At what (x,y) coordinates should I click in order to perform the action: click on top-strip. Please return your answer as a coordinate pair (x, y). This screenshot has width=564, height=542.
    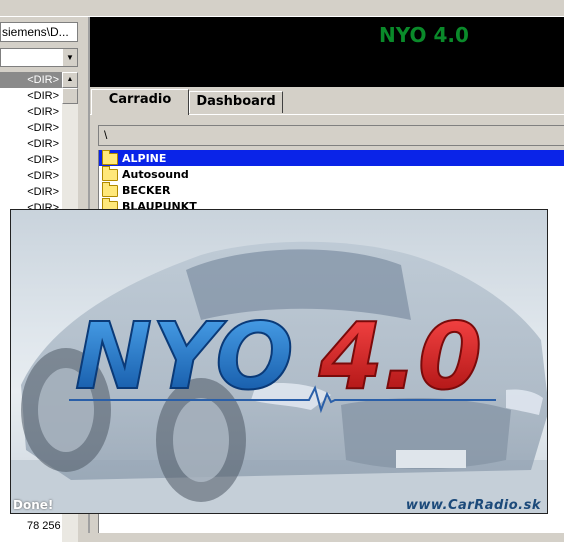
    Looking at the image, I should click on (282, 8).